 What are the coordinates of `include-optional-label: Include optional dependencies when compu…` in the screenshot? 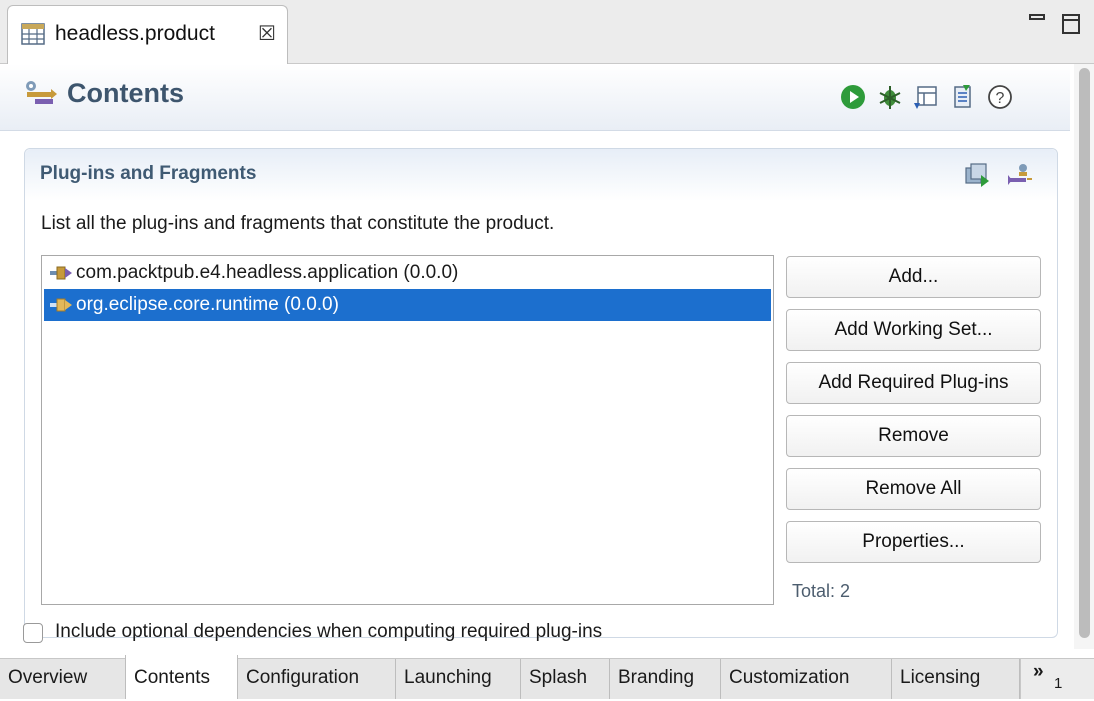 It's located at (329, 631).